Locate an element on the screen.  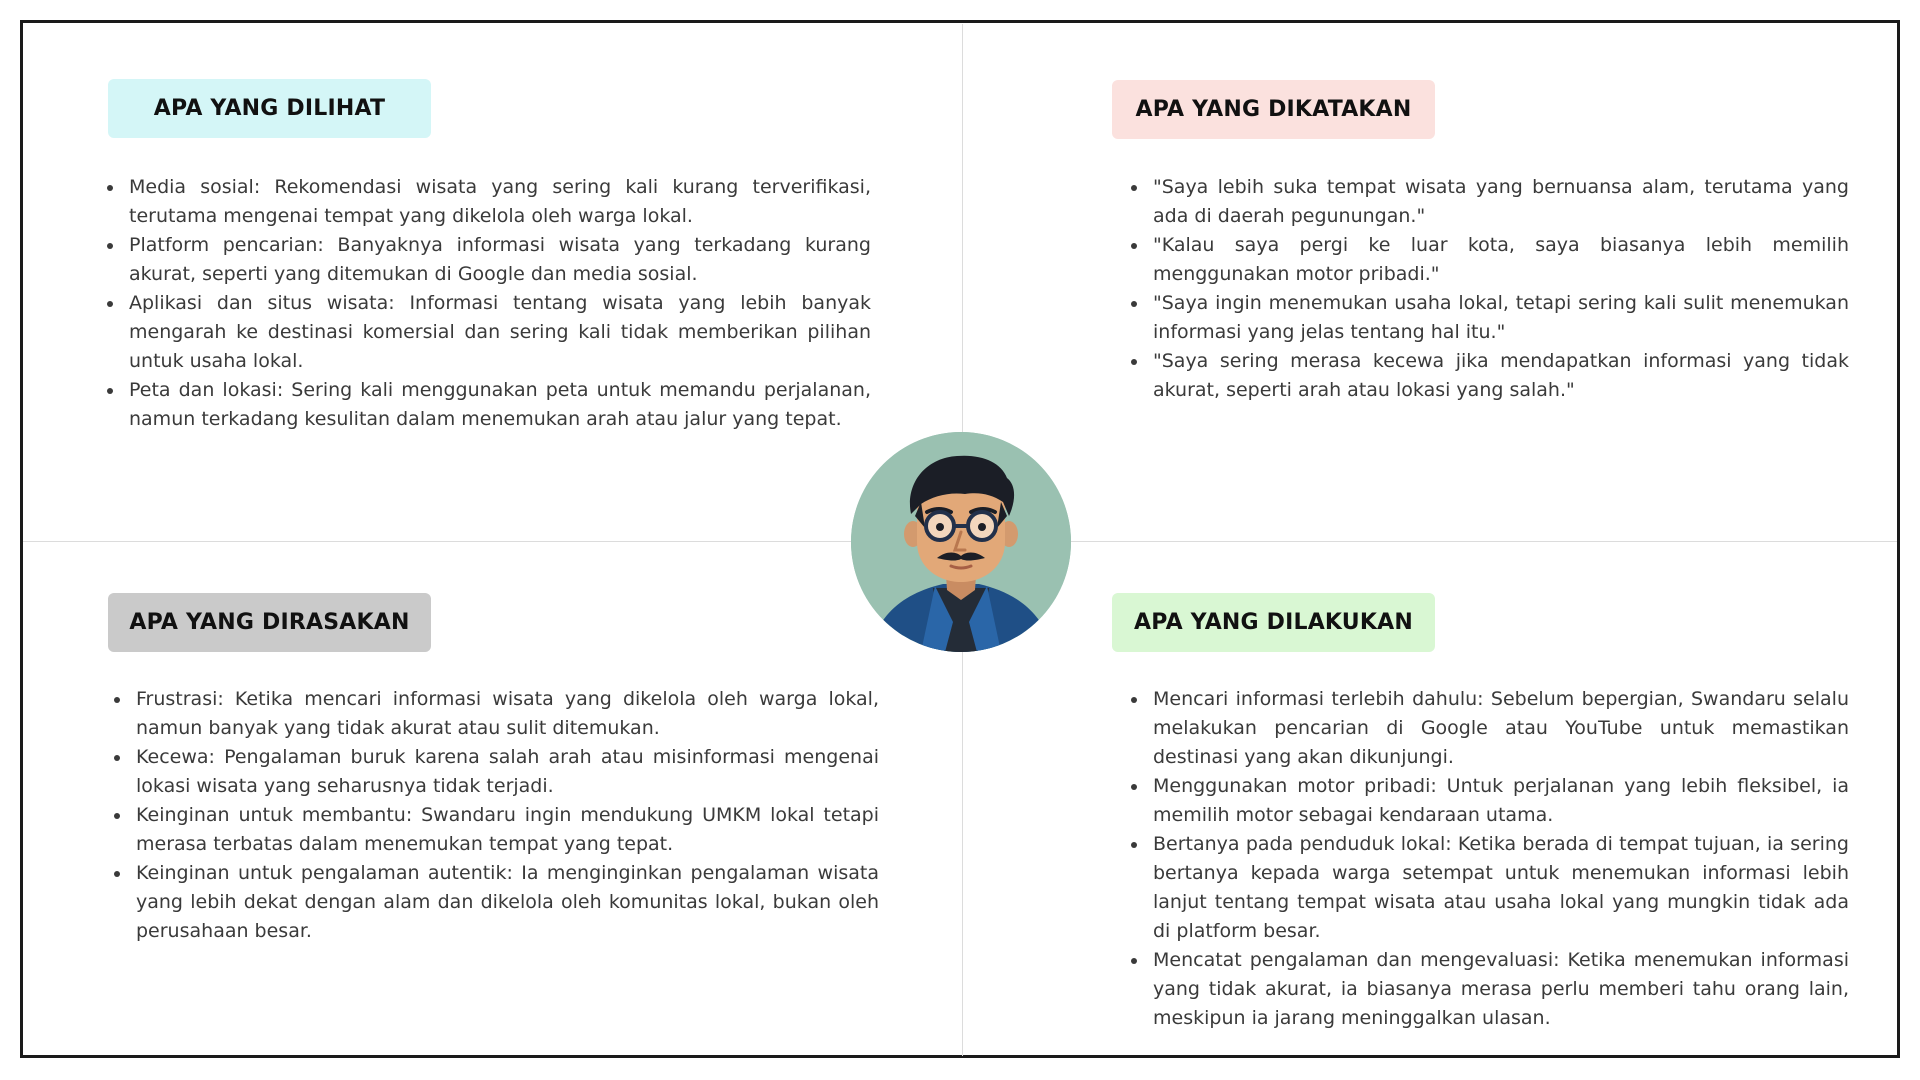
says-label: APA YANG DIKATAKAN is located at coordinates (1273, 109).